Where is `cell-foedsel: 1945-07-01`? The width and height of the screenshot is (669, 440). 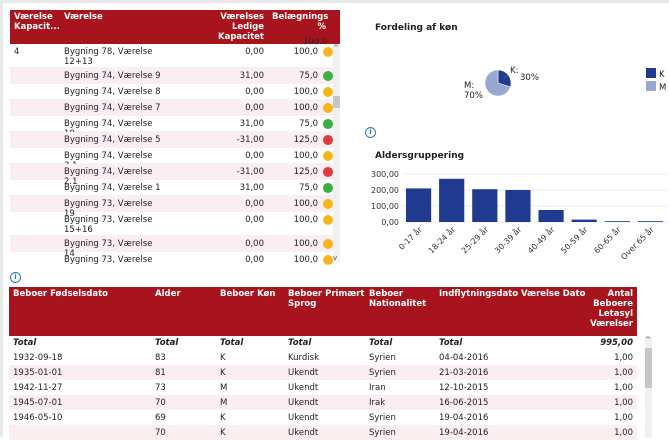 cell-foedsel: 1945-07-01 is located at coordinates (38, 403).